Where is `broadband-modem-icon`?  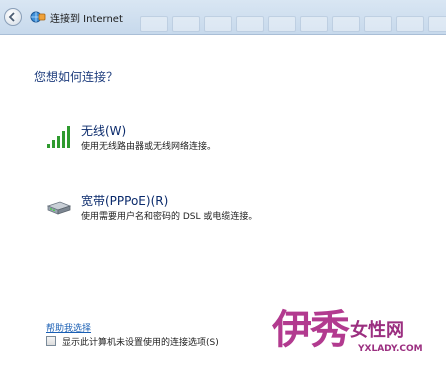
broadband-modem-icon is located at coordinates (59, 208).